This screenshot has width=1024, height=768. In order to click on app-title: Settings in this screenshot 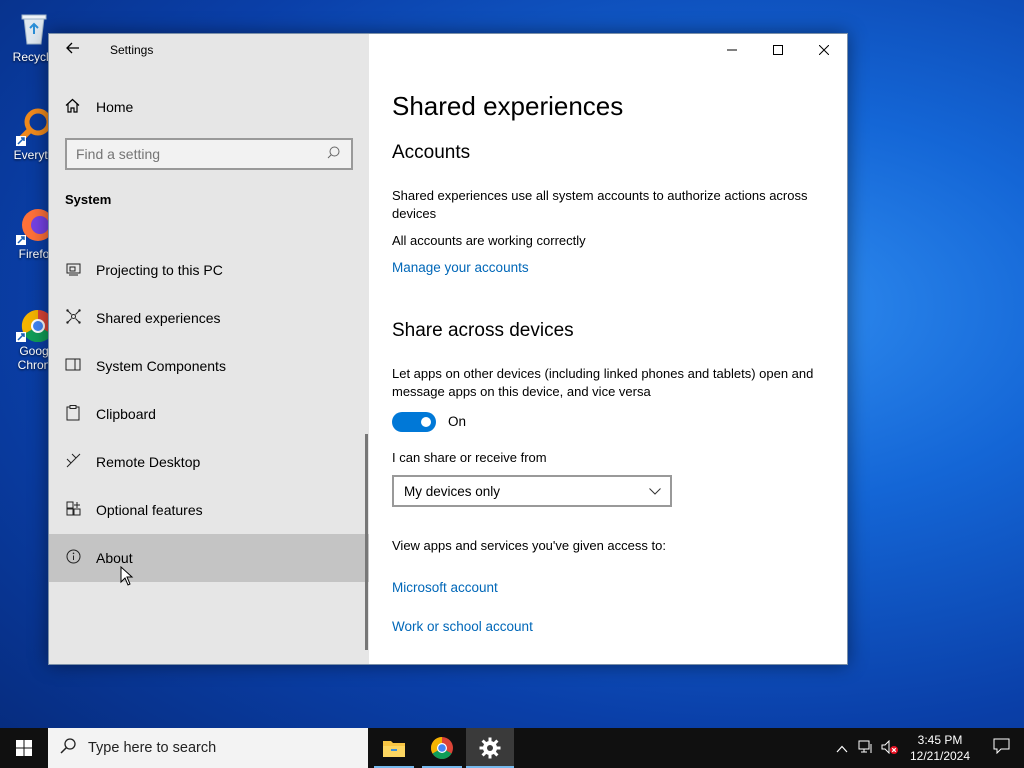, I will do `click(132, 50)`.